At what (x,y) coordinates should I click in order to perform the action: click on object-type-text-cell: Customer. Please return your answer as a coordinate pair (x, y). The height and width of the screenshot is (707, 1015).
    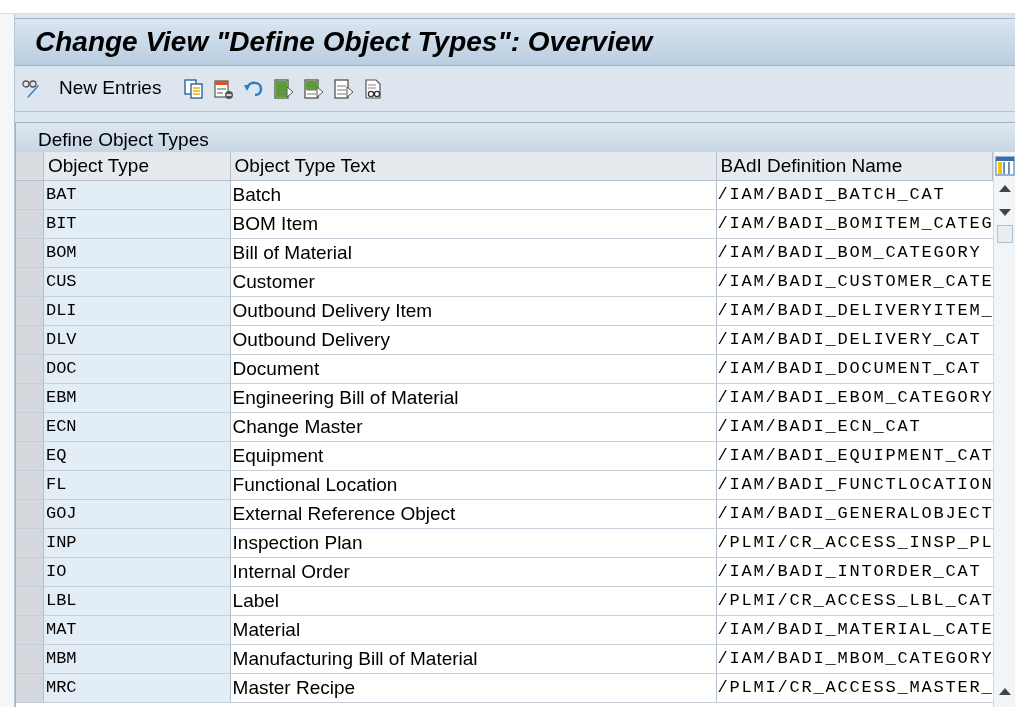
    Looking at the image, I should click on (473, 282).